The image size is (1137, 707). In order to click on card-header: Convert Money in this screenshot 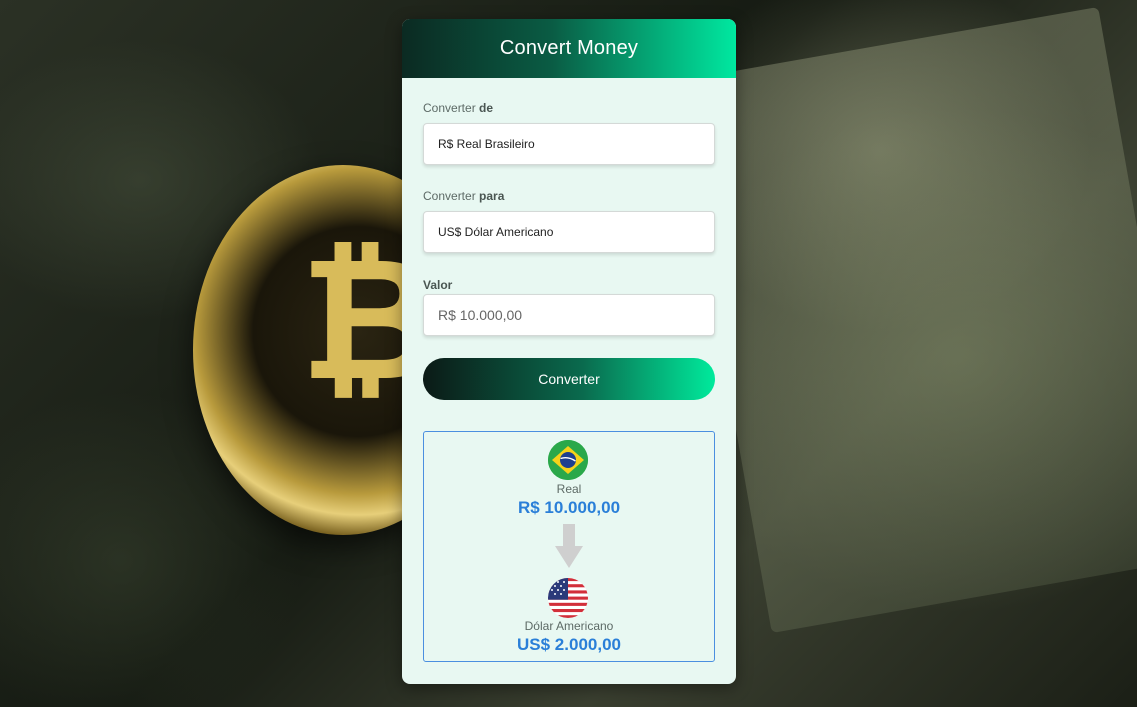, I will do `click(569, 48)`.